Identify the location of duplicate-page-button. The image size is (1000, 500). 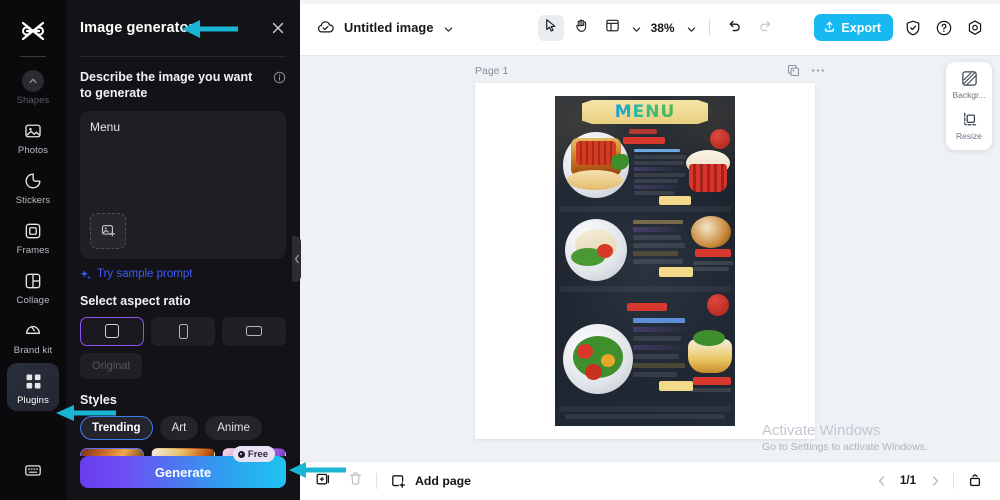
(323, 481).